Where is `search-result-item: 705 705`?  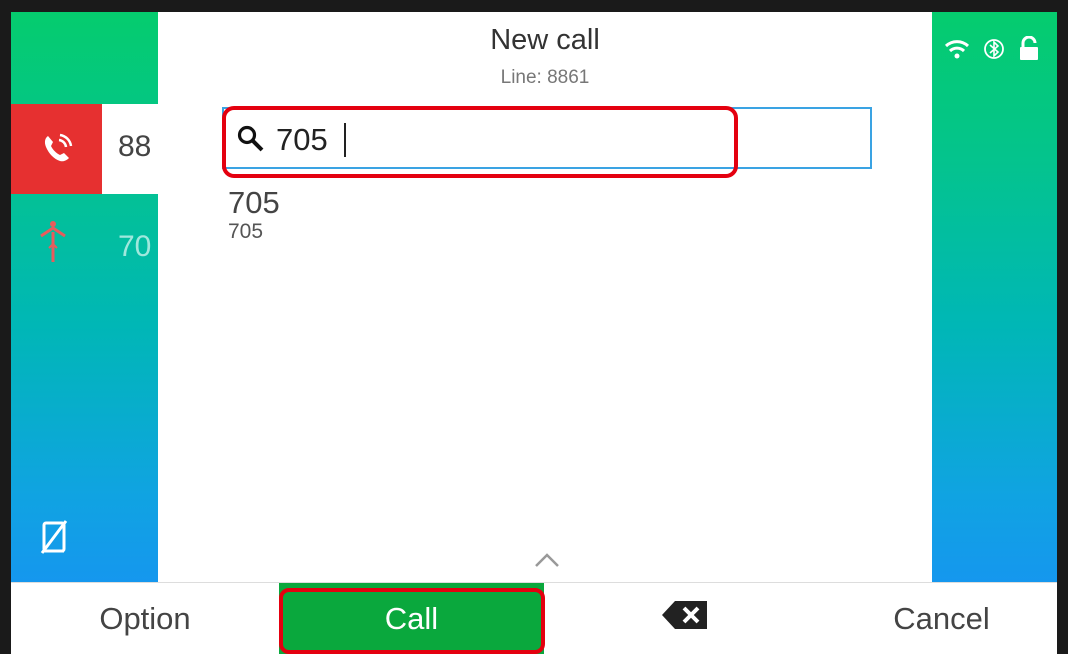 search-result-item: 705 705 is located at coordinates (378, 215).